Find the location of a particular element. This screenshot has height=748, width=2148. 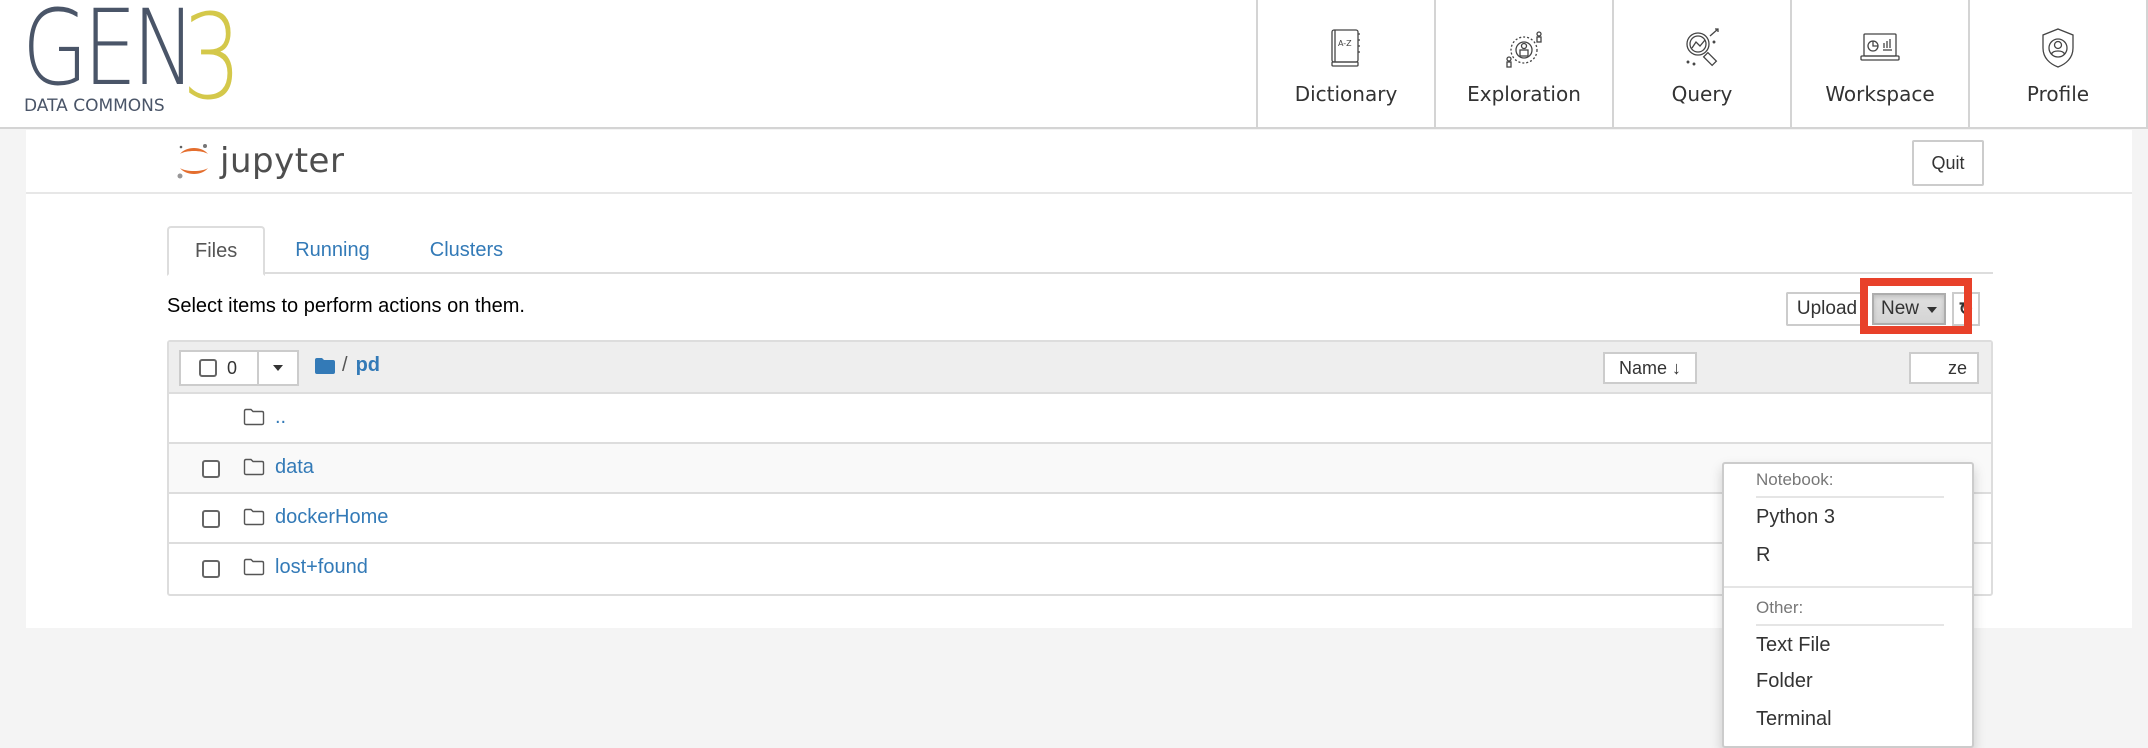

refresh-button: ↻ is located at coordinates (1966, 309).